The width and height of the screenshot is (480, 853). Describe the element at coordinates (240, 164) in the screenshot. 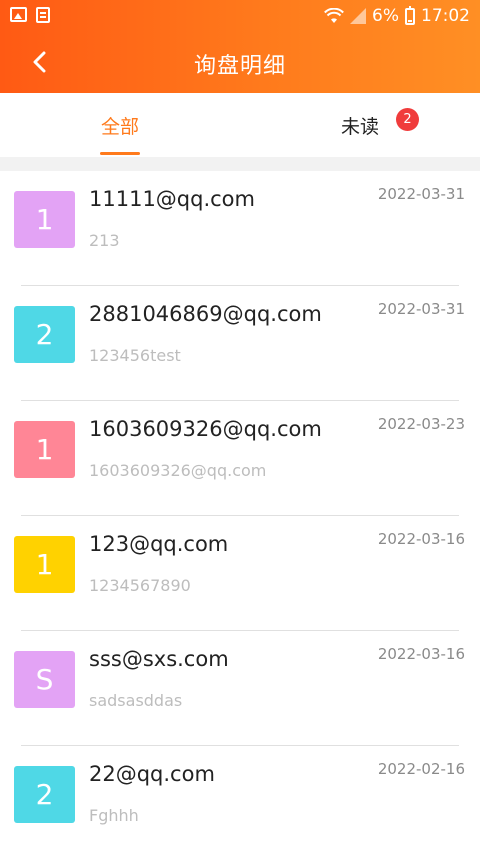

I see `section-separator` at that location.